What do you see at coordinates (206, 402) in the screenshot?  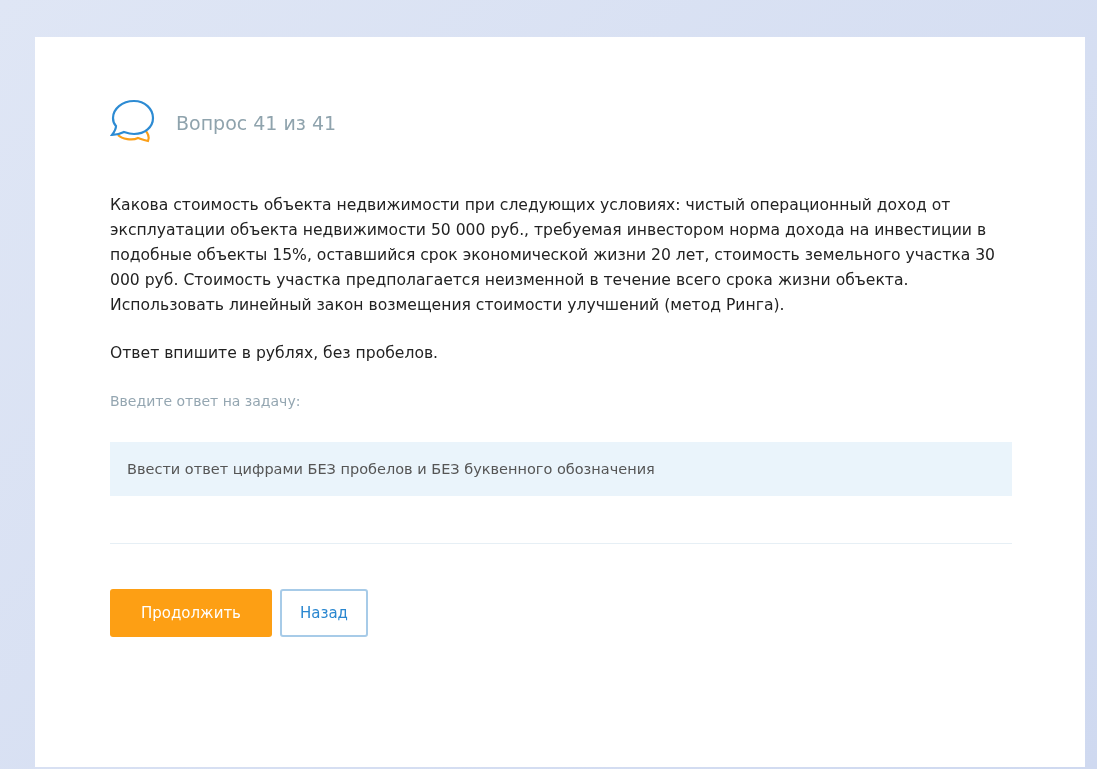 I see `answer-label: Введите ответ на задачу:` at bounding box center [206, 402].